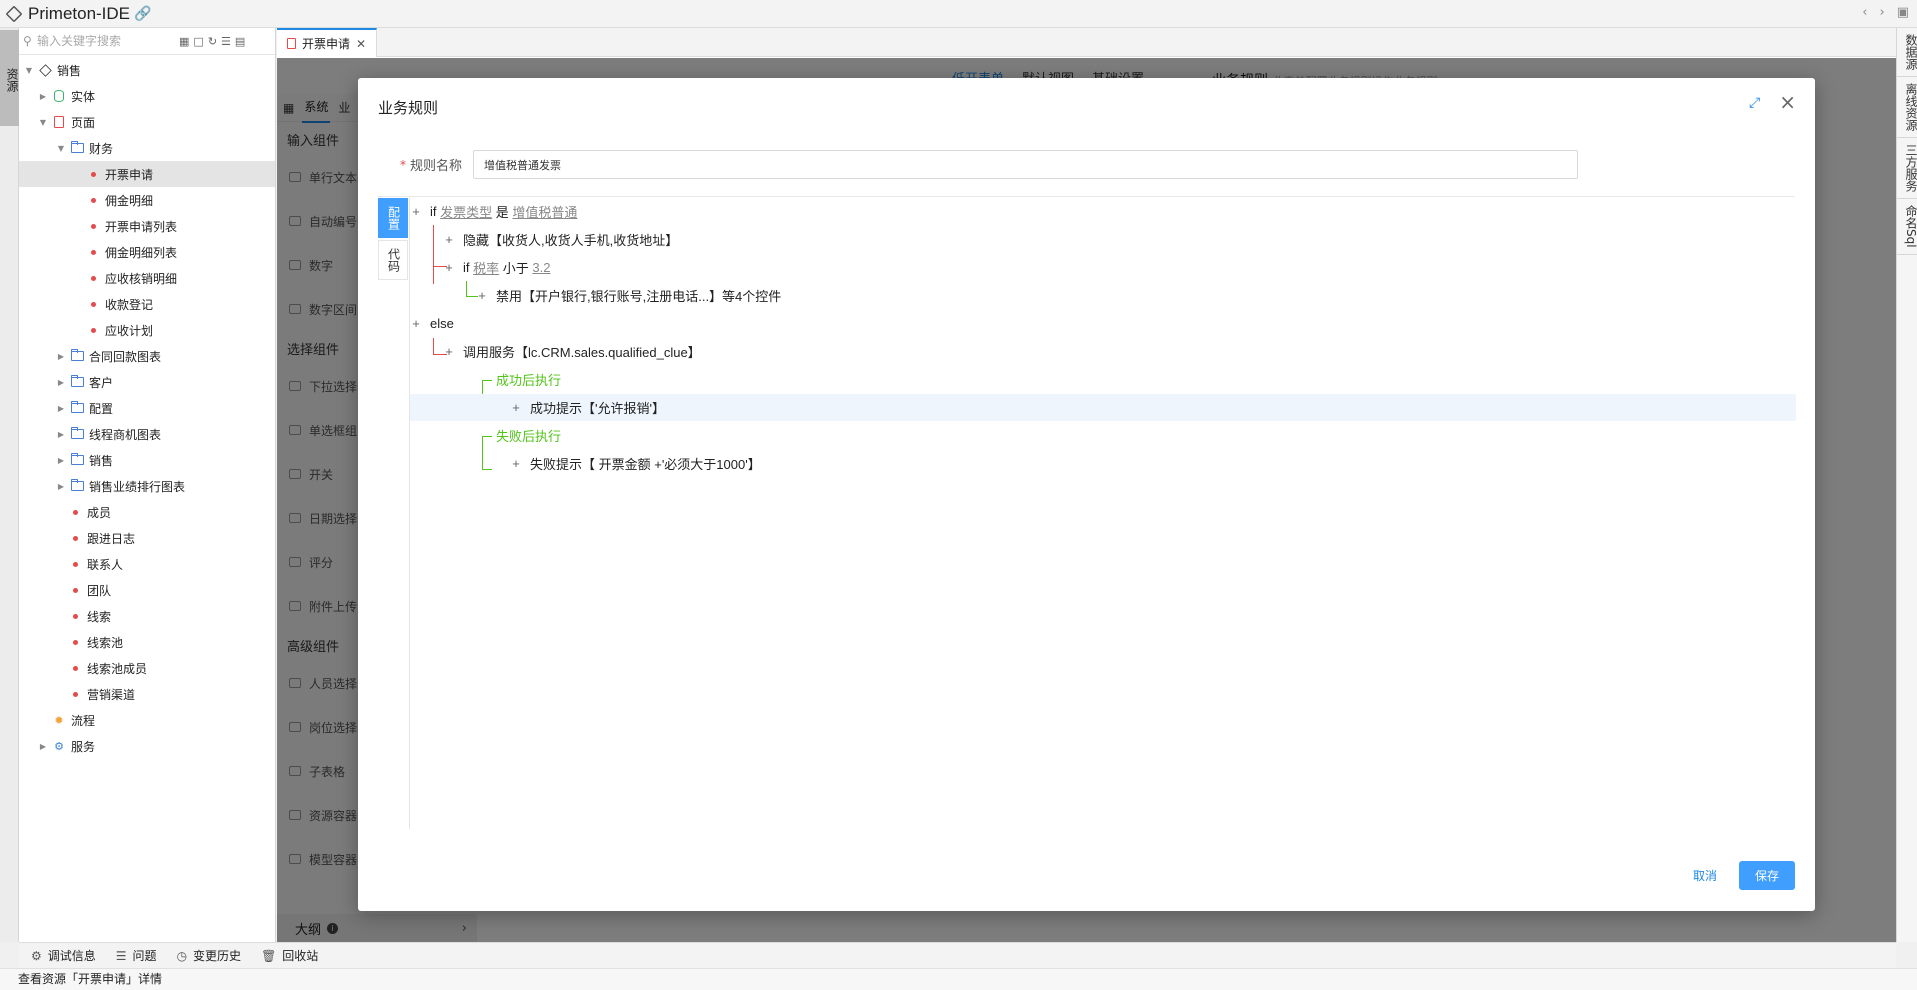 Image resolution: width=1917 pixels, height=990 pixels. Describe the element at coordinates (1705, 875) in the screenshot. I see `cancel-button: 取消` at that location.